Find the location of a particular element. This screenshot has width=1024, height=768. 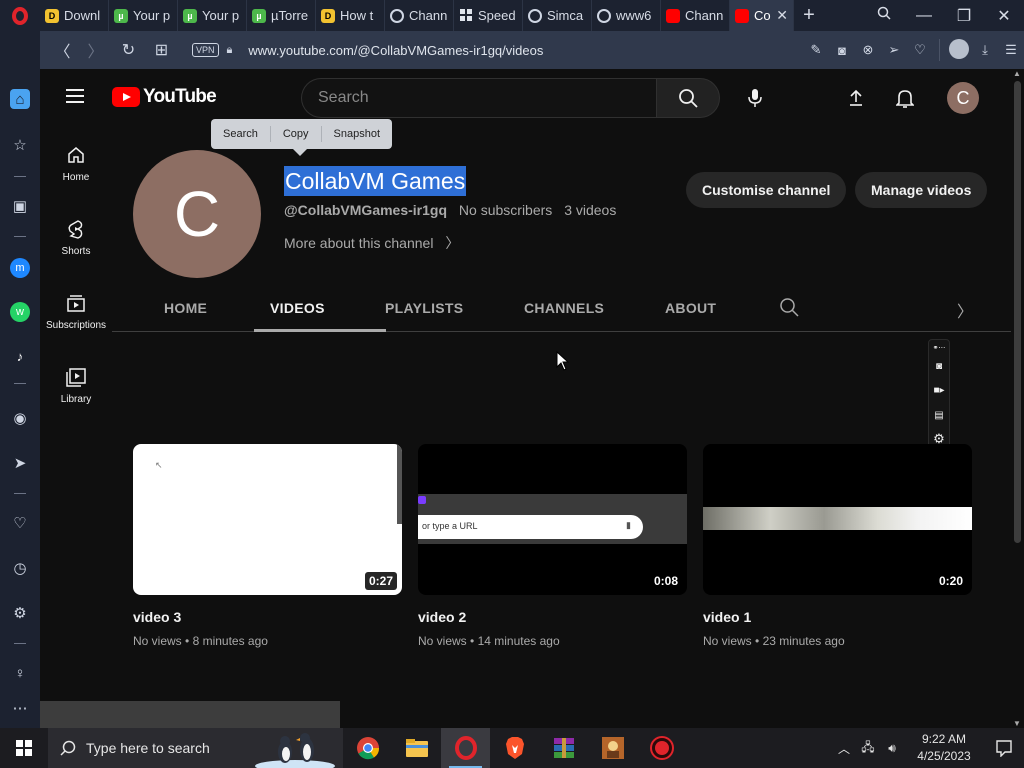

create-button is located at coordinates (856, 98).